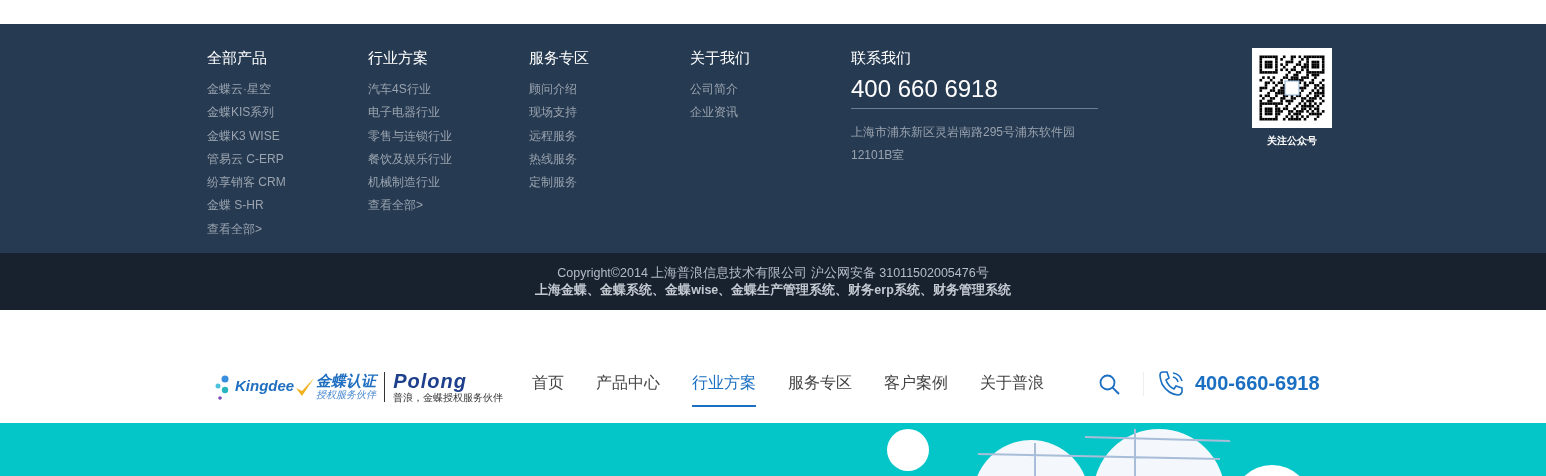 Image resolution: width=1546 pixels, height=476 pixels. What do you see at coordinates (714, 113) in the screenshot?
I see `footer-link: 企业资讯` at bounding box center [714, 113].